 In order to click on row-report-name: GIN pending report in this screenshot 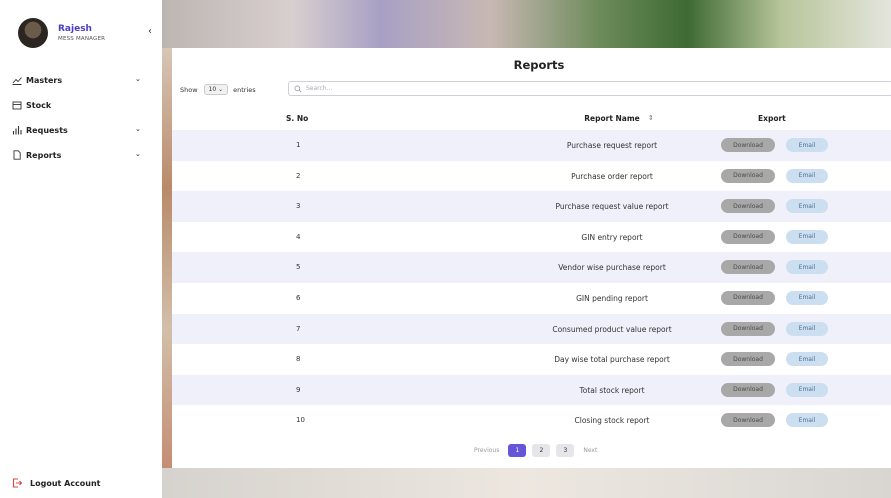, I will do `click(612, 298)`.